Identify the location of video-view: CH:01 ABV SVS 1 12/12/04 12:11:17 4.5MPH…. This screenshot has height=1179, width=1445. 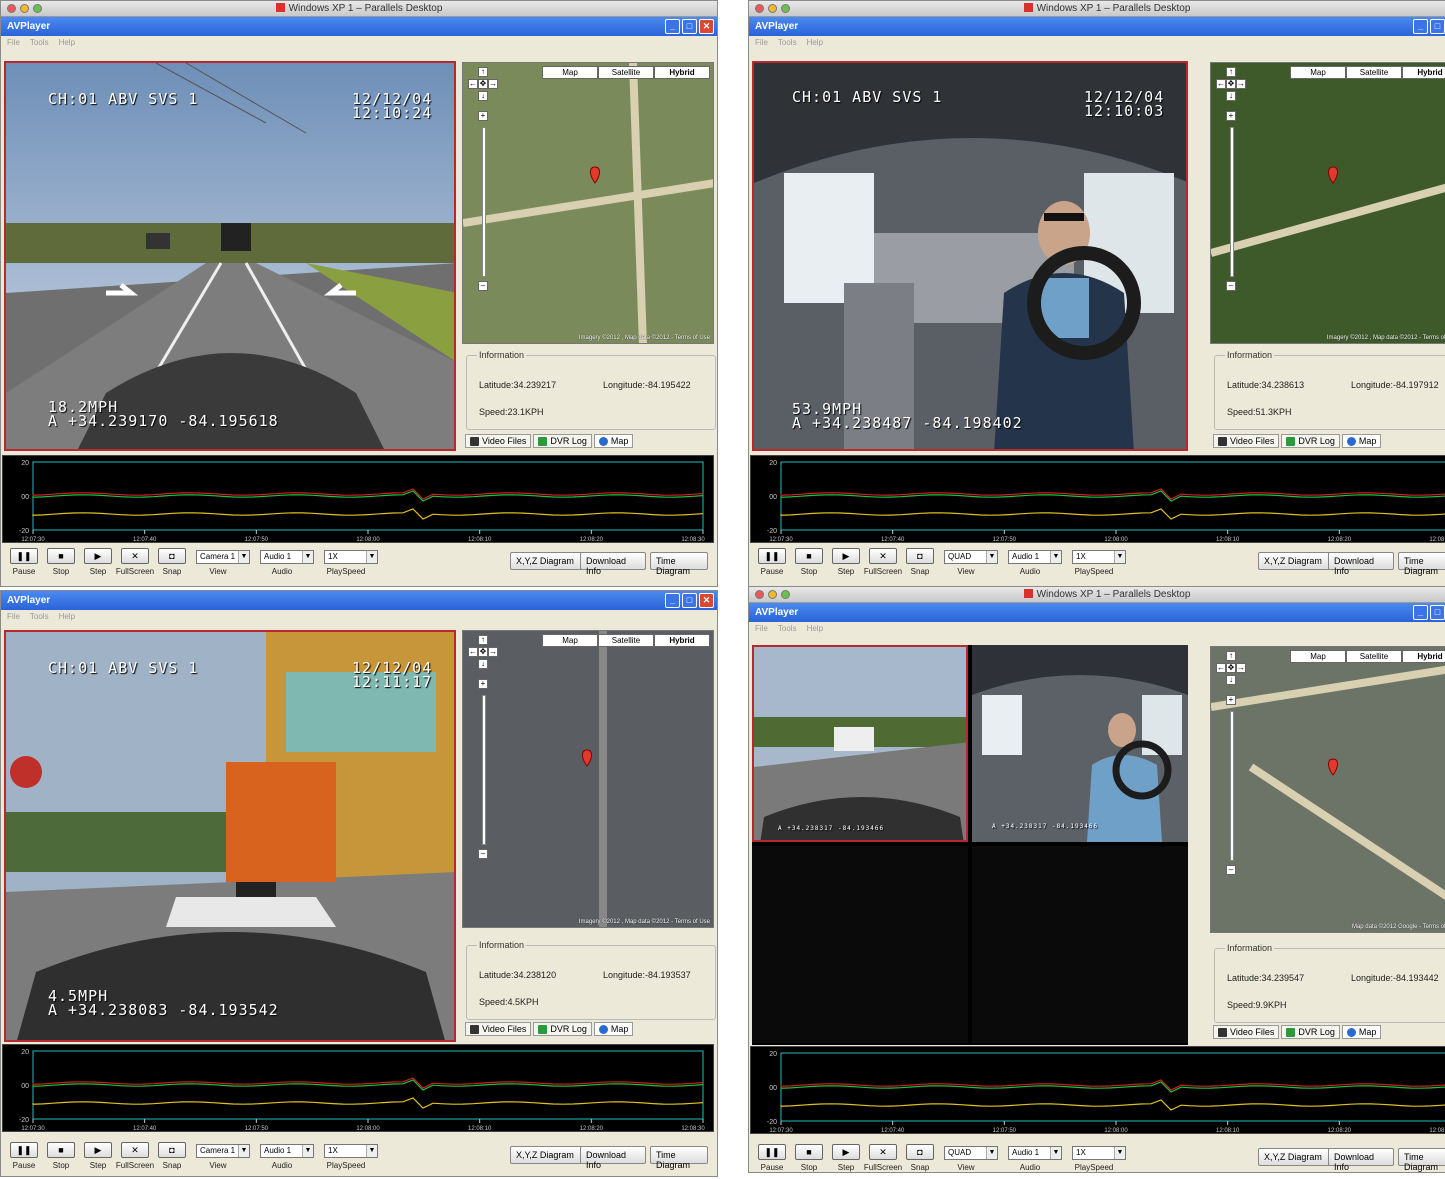
(230, 836).